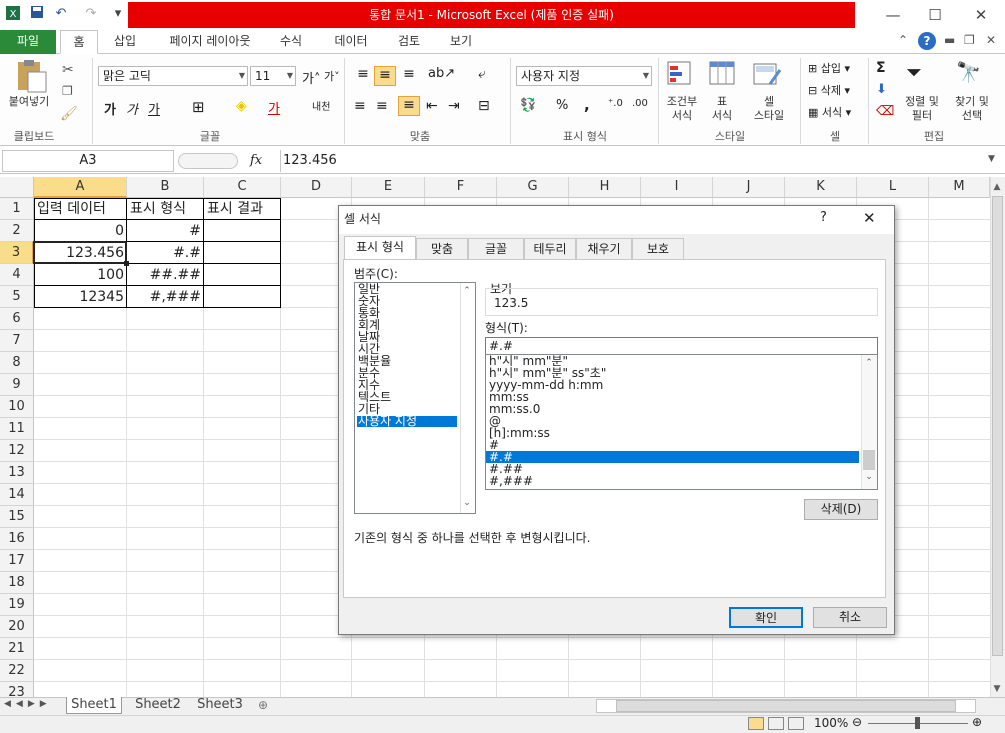  I want to click on format-item: #.#, so click(672, 457).